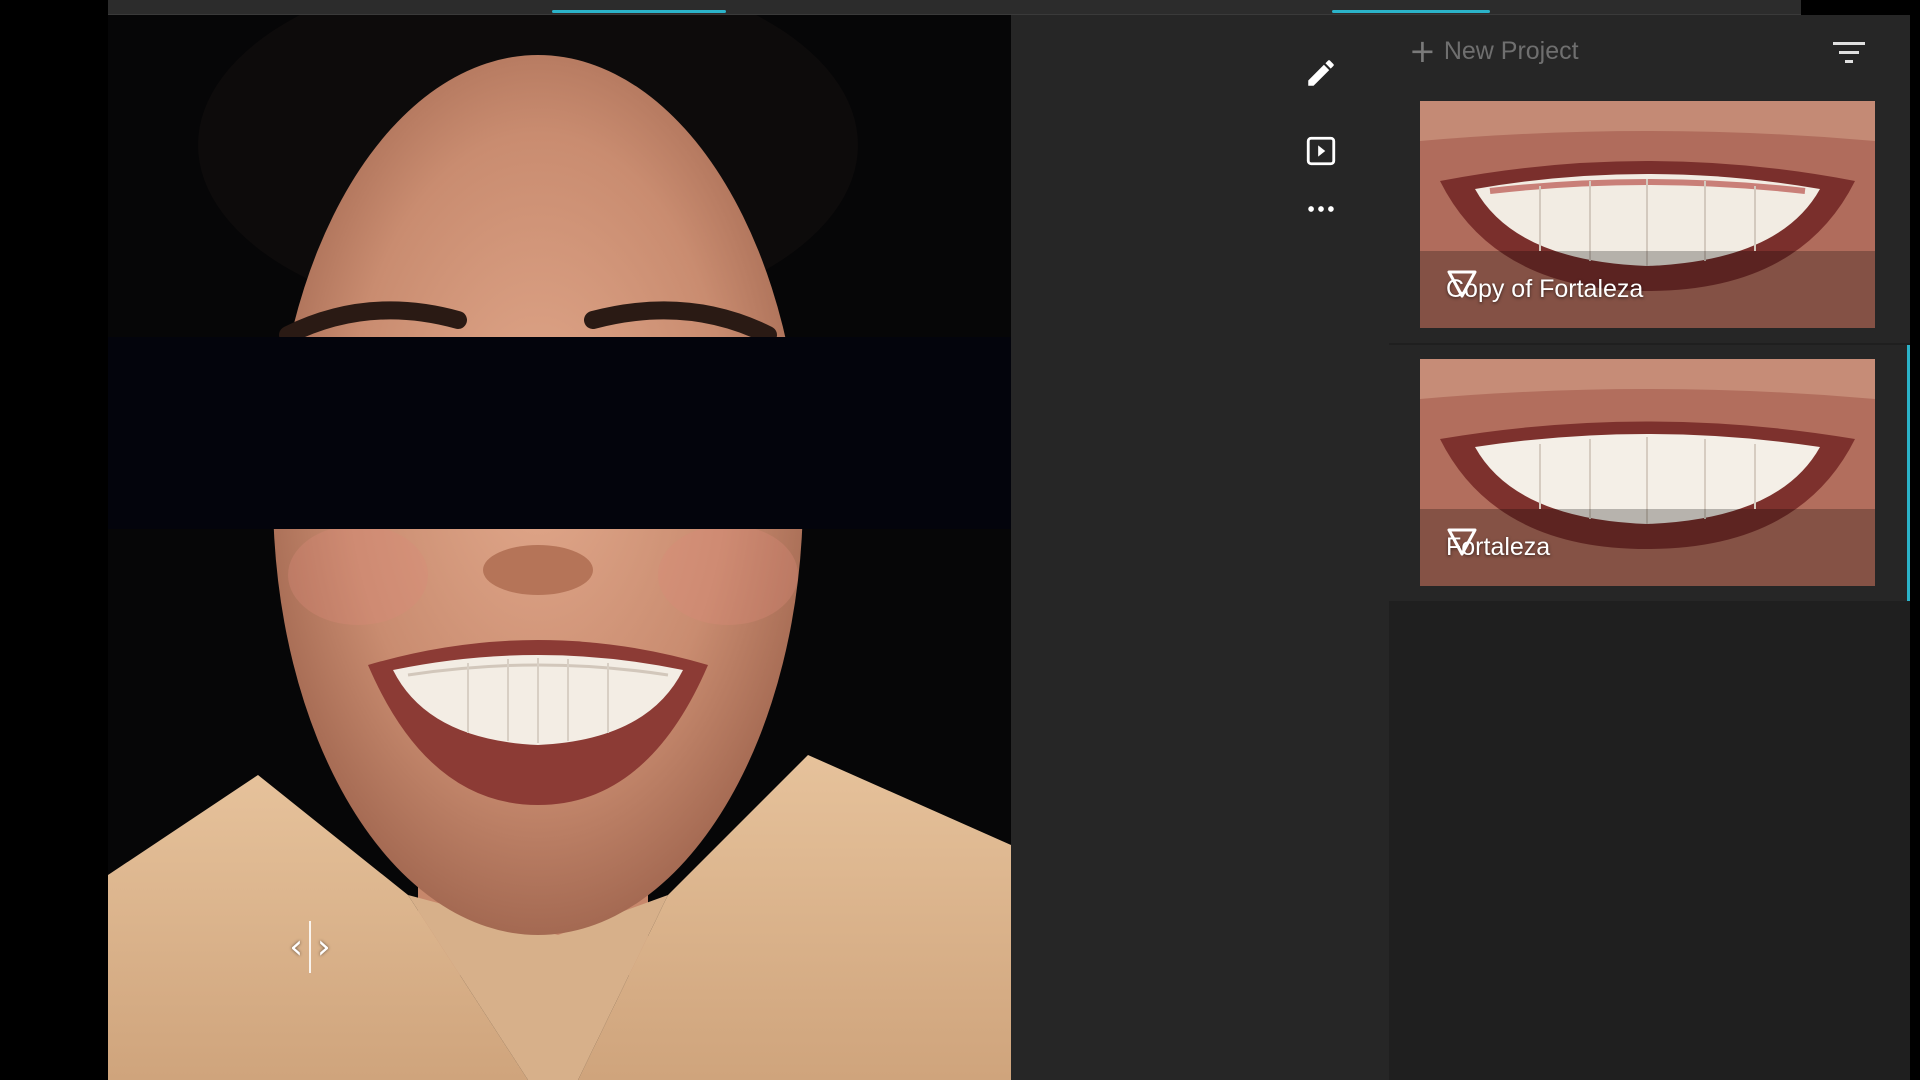  I want to click on privacy-redaction-bar, so click(559, 433).